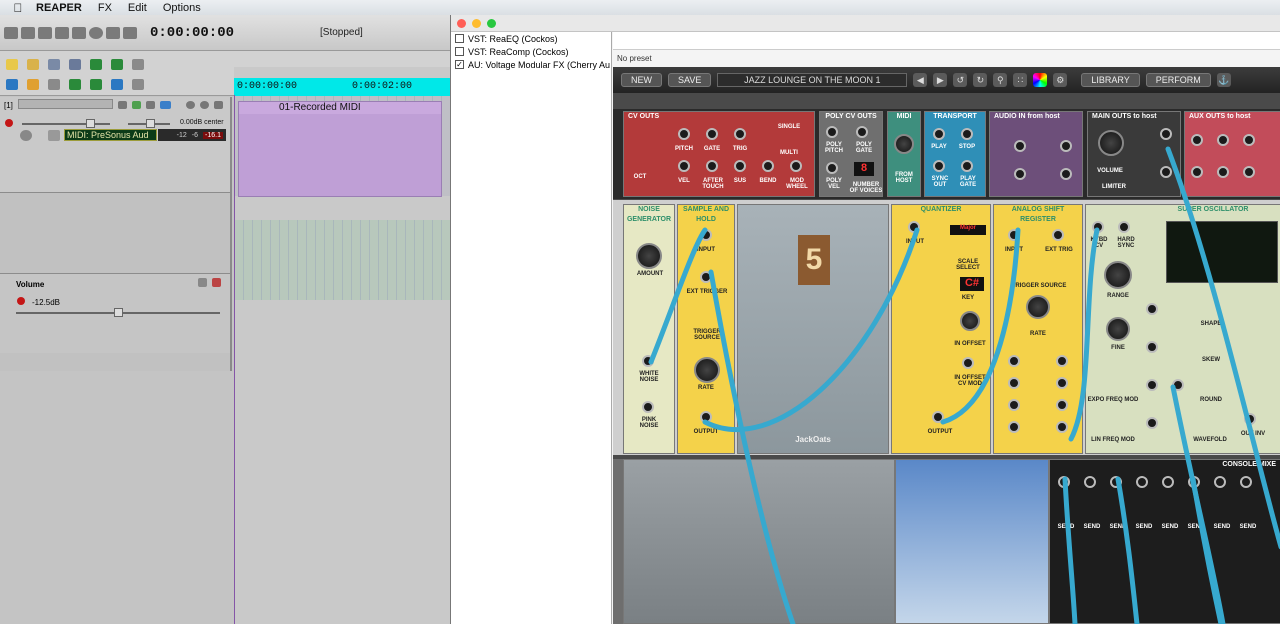 This screenshot has width=1280, height=624. Describe the element at coordinates (28, 32) in the screenshot. I see `play-icon` at that location.